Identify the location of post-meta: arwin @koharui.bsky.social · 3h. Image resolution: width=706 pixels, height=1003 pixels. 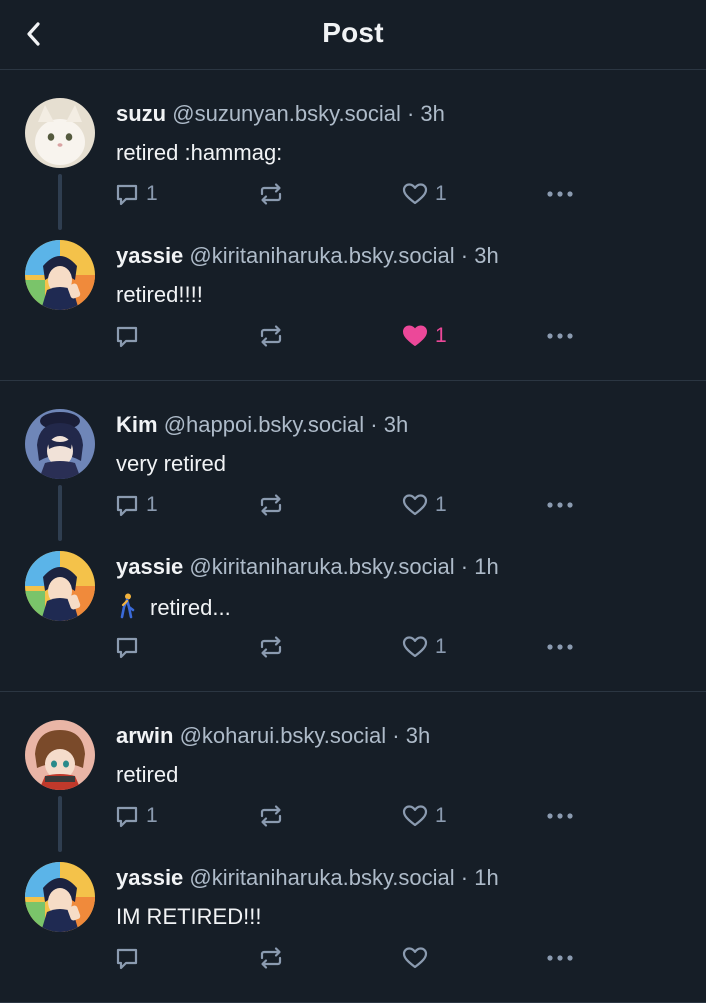
(273, 736).